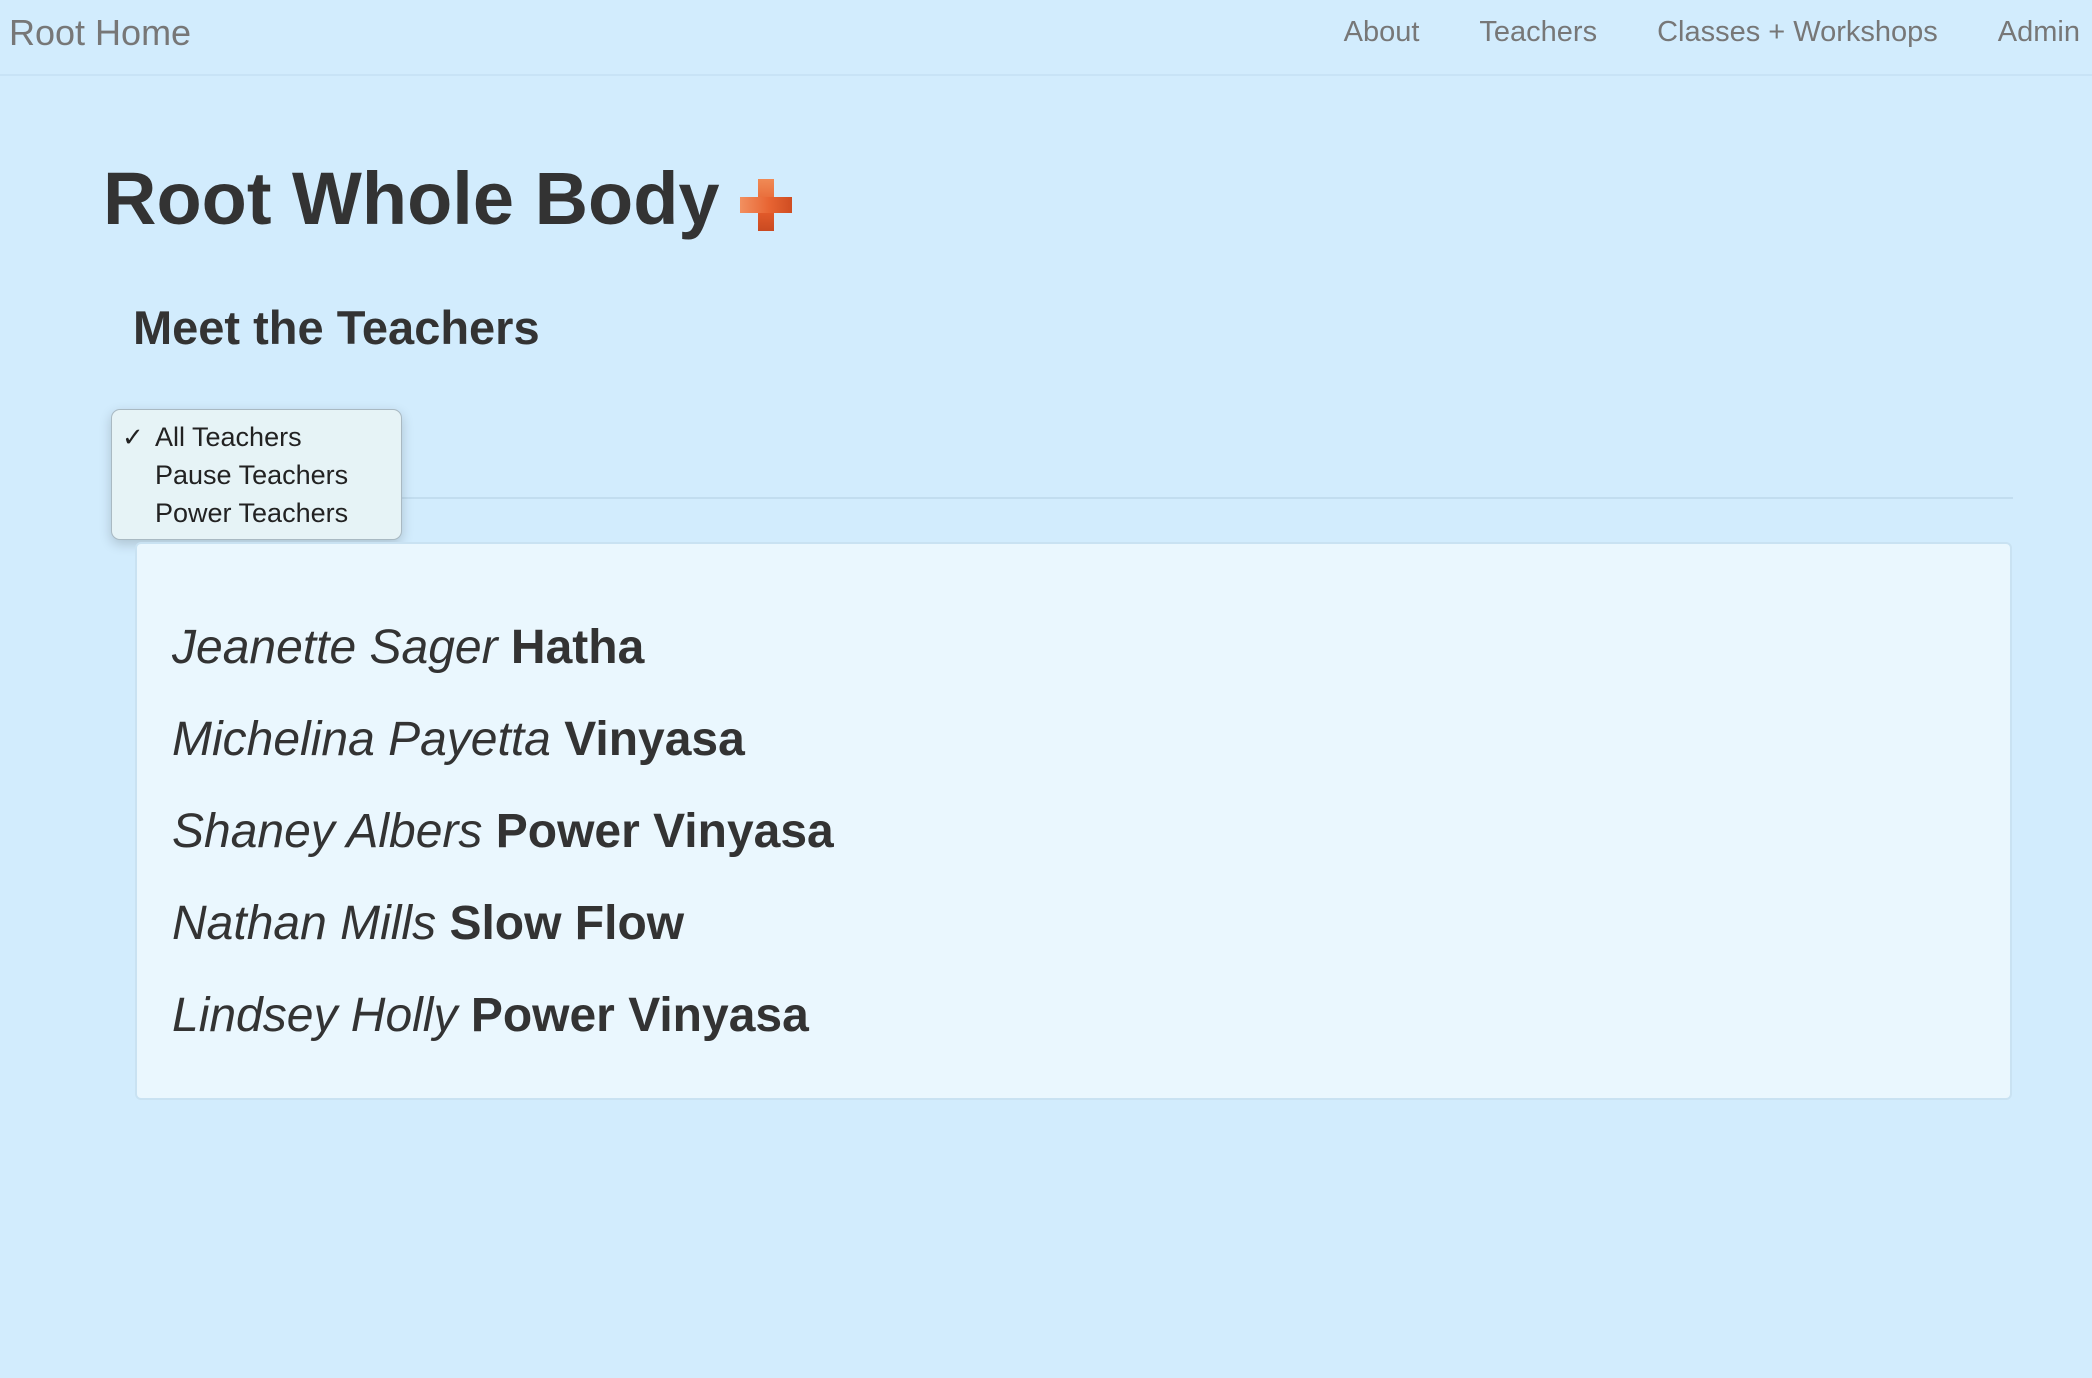 Image resolution: width=2092 pixels, height=1378 pixels. I want to click on teacher-list-item: Nathan Mills Slow Flow, so click(428, 924).